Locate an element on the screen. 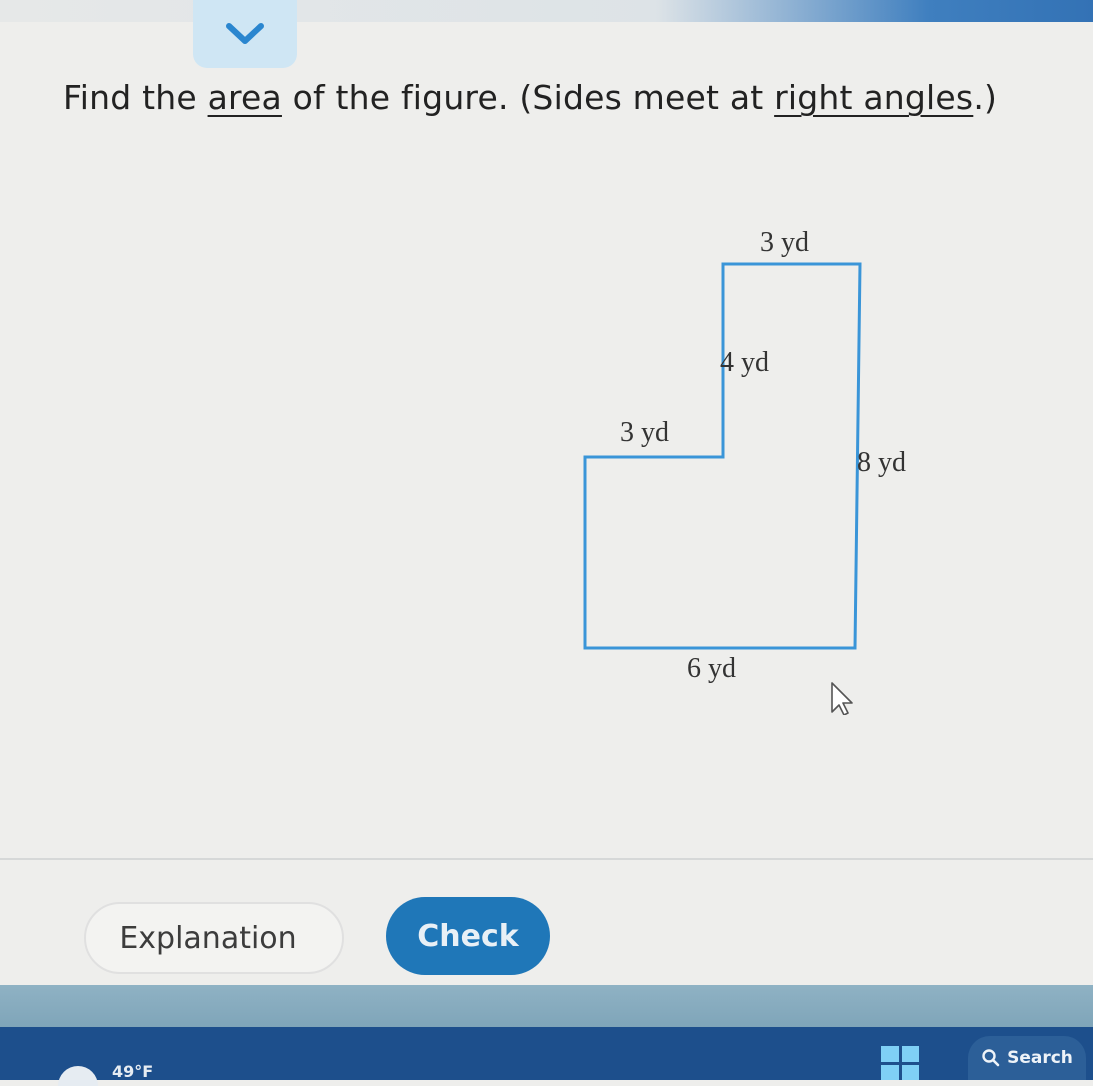 The width and height of the screenshot is (1093, 1086). question-text-part3: .) is located at coordinates (985, 97).